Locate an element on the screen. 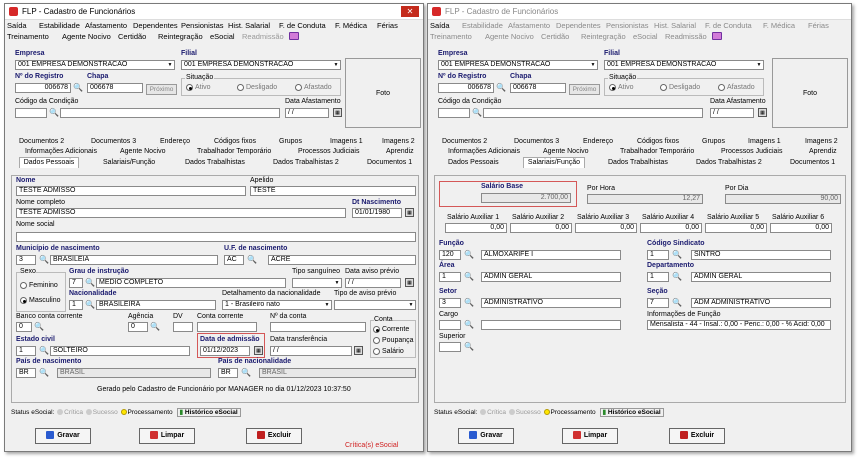 The width and height of the screenshot is (865, 464). por-hora-input: 12,27 is located at coordinates (645, 199).